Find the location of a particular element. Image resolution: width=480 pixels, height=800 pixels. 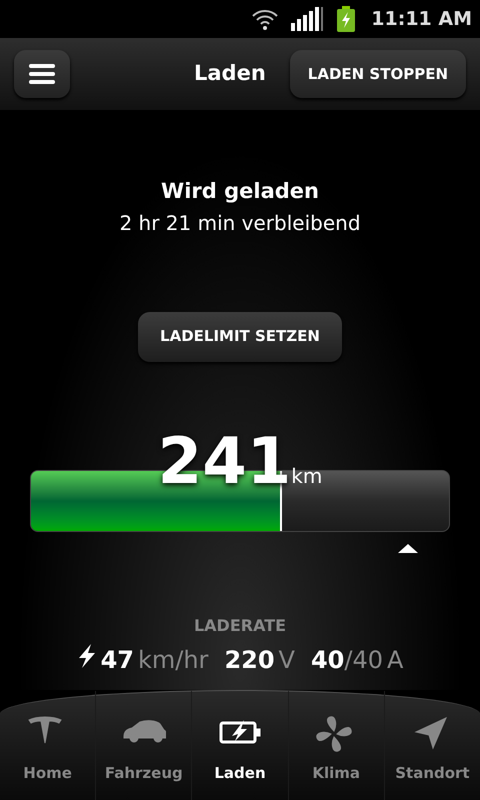

menu-icon is located at coordinates (42, 74).